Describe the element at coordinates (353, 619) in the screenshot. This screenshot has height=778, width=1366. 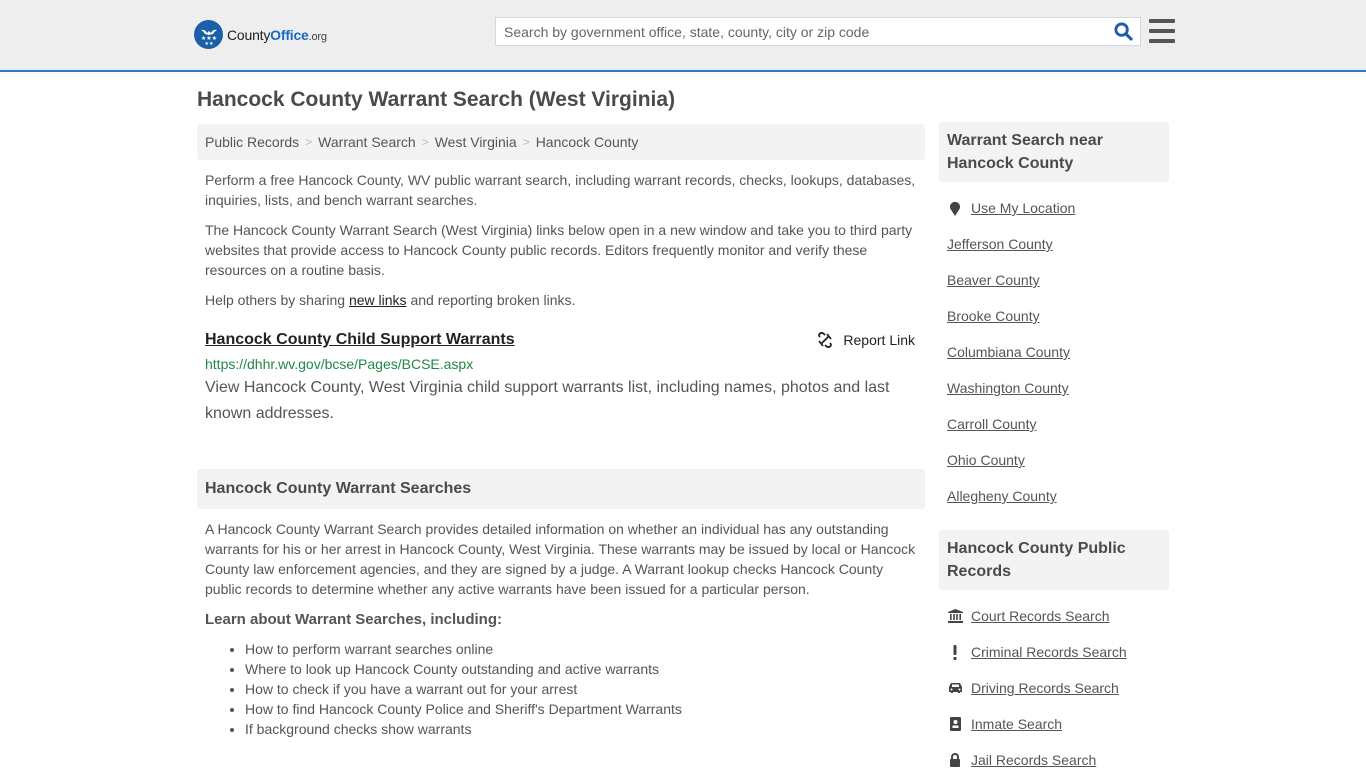
I see `learn-about-heading: Learn about Warrant Searches, including:` at that location.